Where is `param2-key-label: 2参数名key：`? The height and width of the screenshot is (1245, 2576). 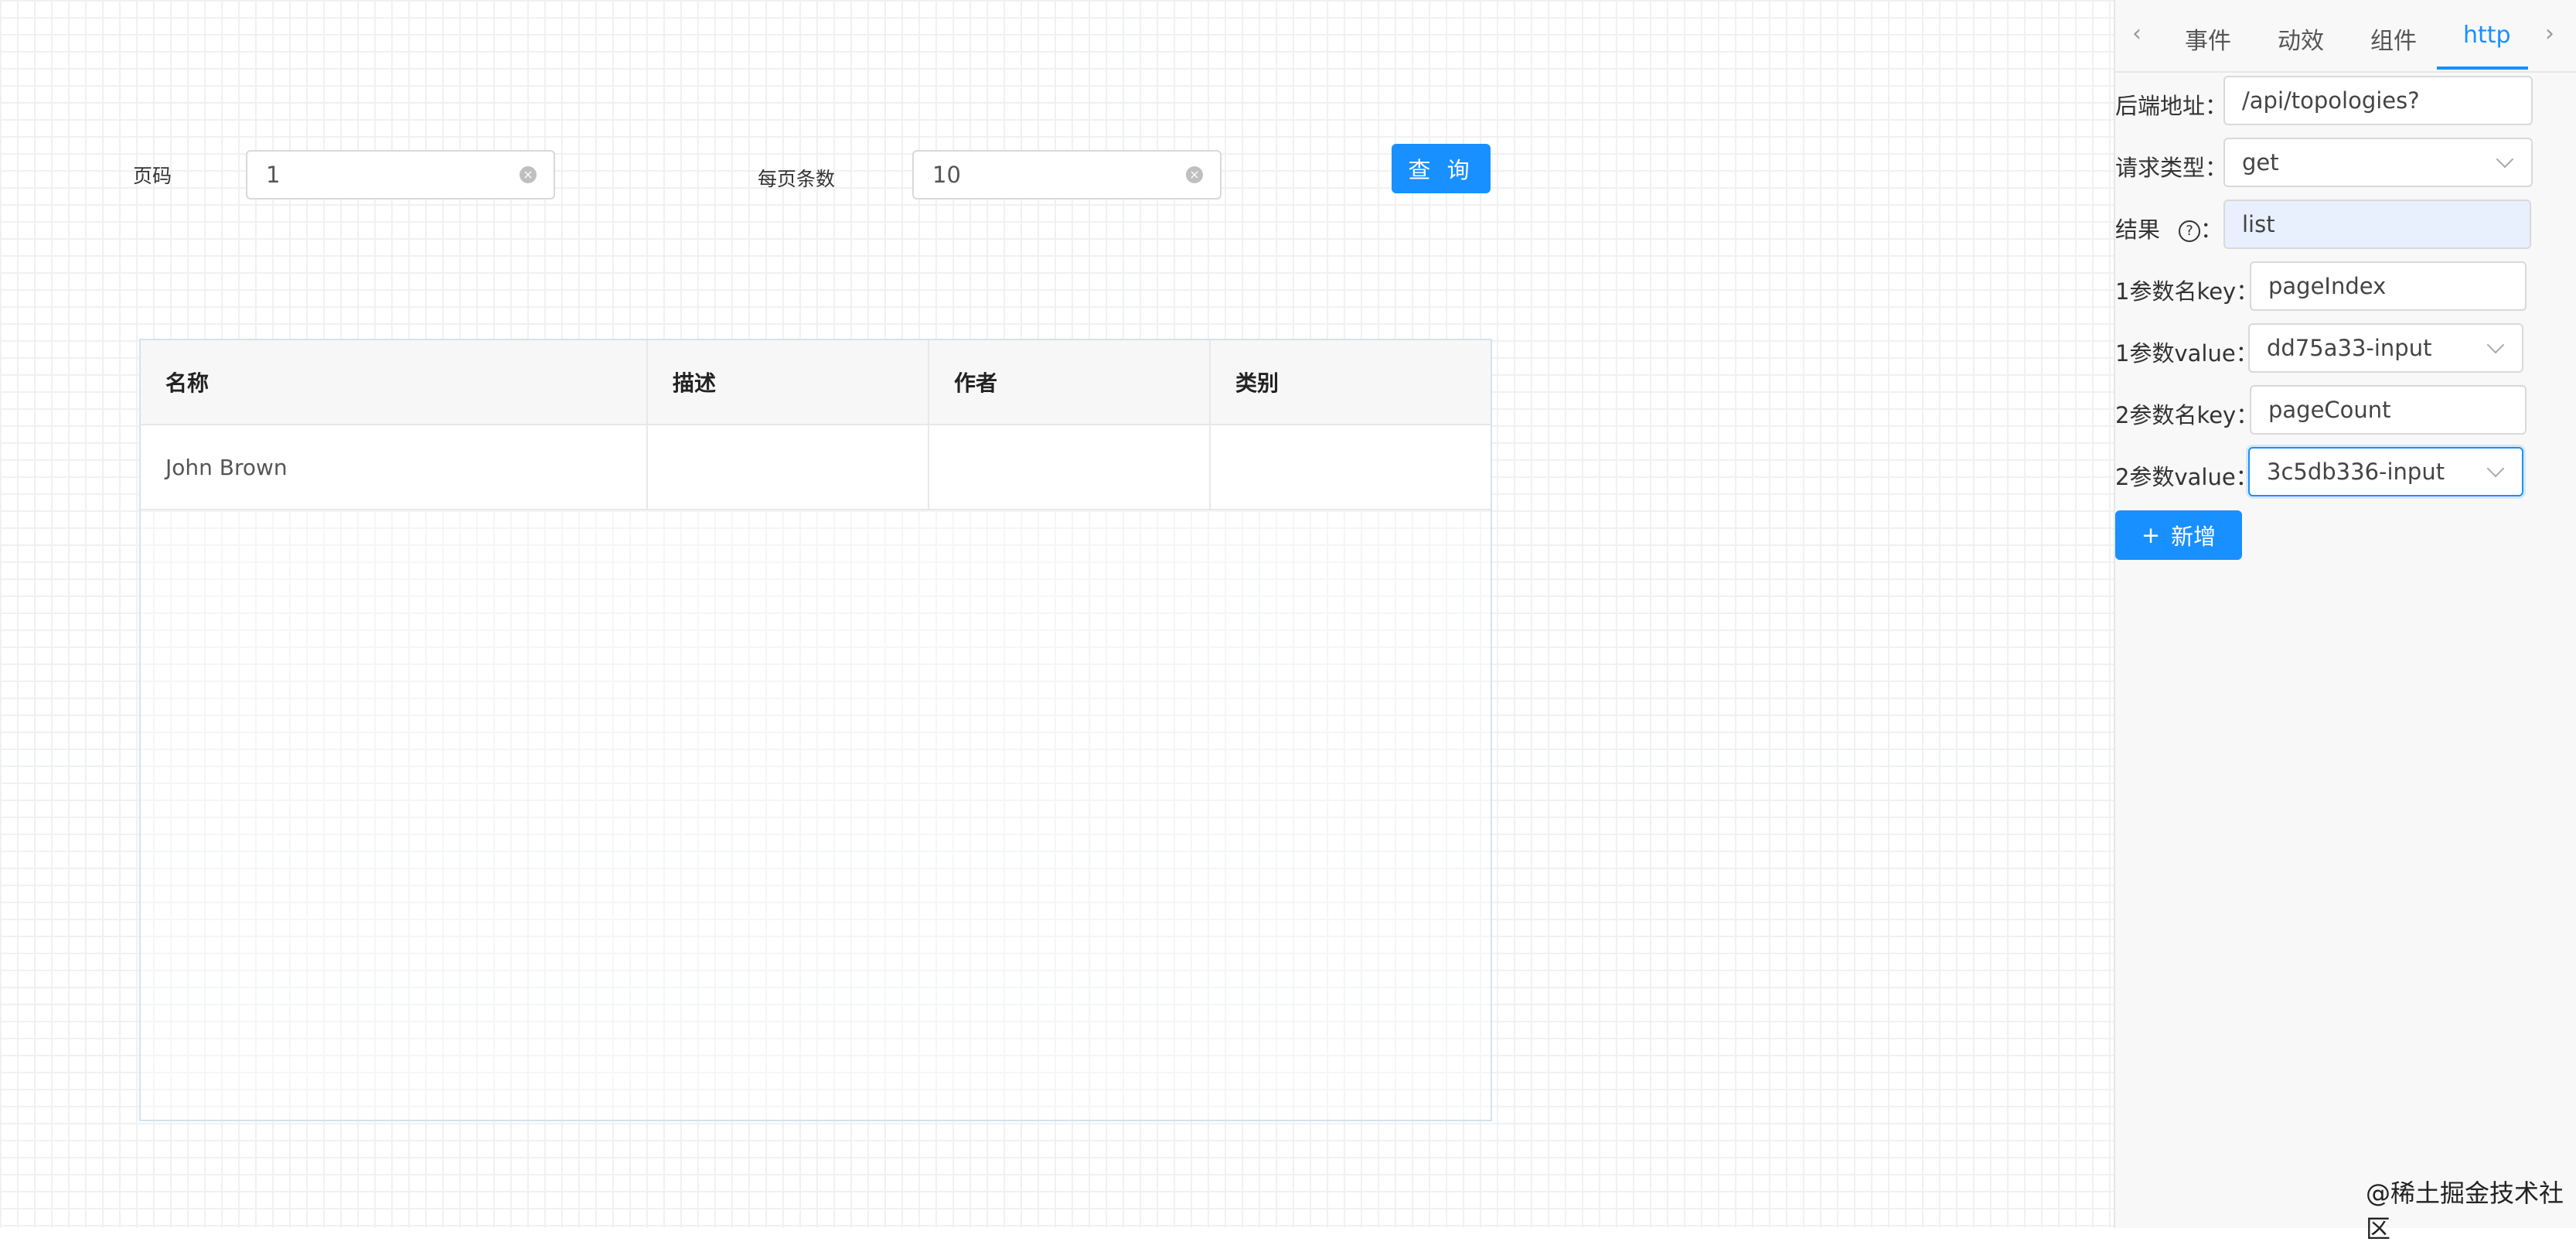
param2-key-label: 2参数名key： is located at coordinates (2187, 415).